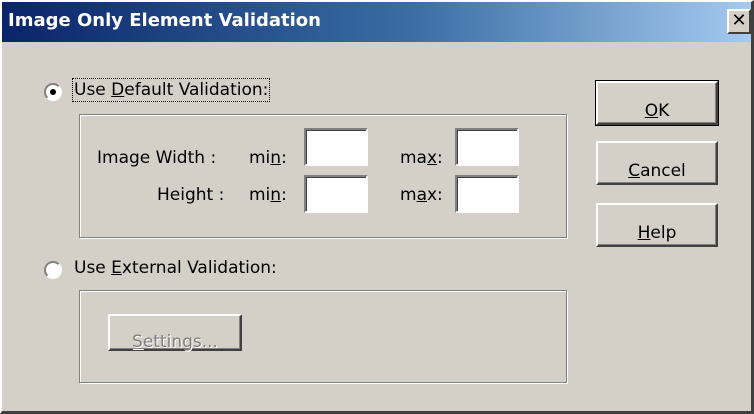 This screenshot has height=414, width=754. I want to click on help-button-label: Help, so click(657, 233).